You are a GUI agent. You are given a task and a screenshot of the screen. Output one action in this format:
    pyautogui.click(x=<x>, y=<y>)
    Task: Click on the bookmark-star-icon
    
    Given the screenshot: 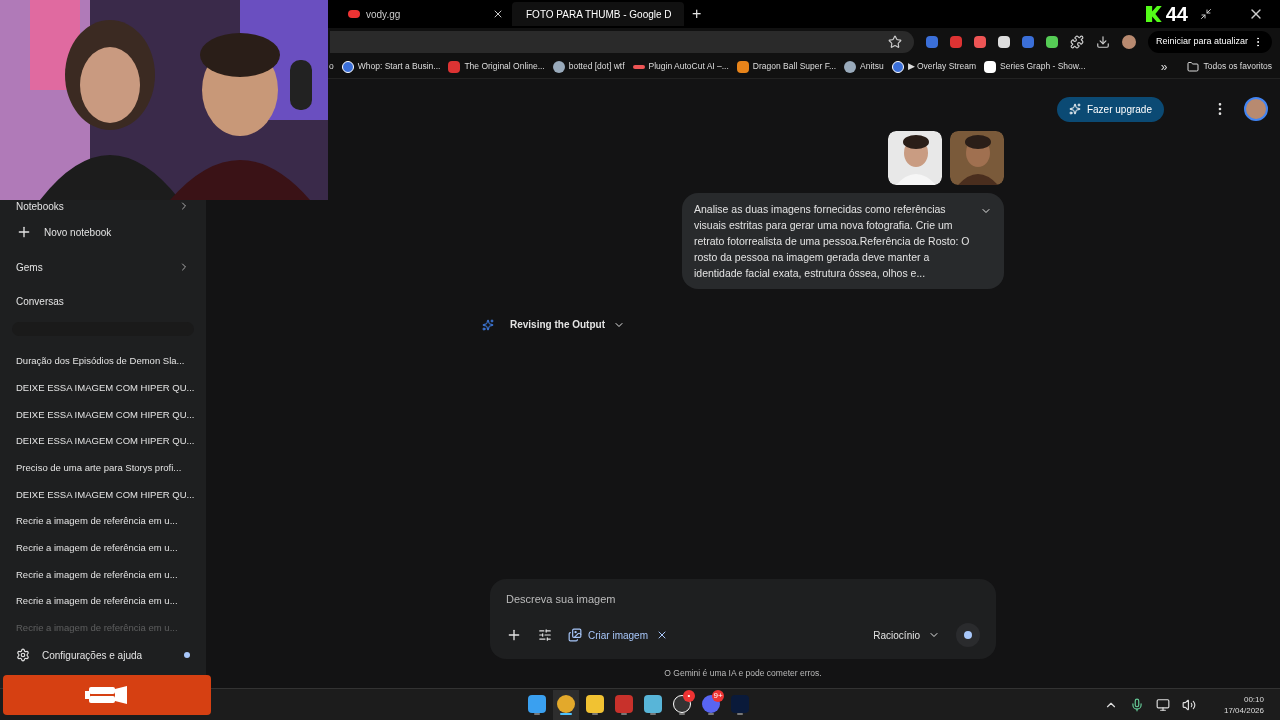 What is the action you would take?
    pyautogui.click(x=894, y=41)
    